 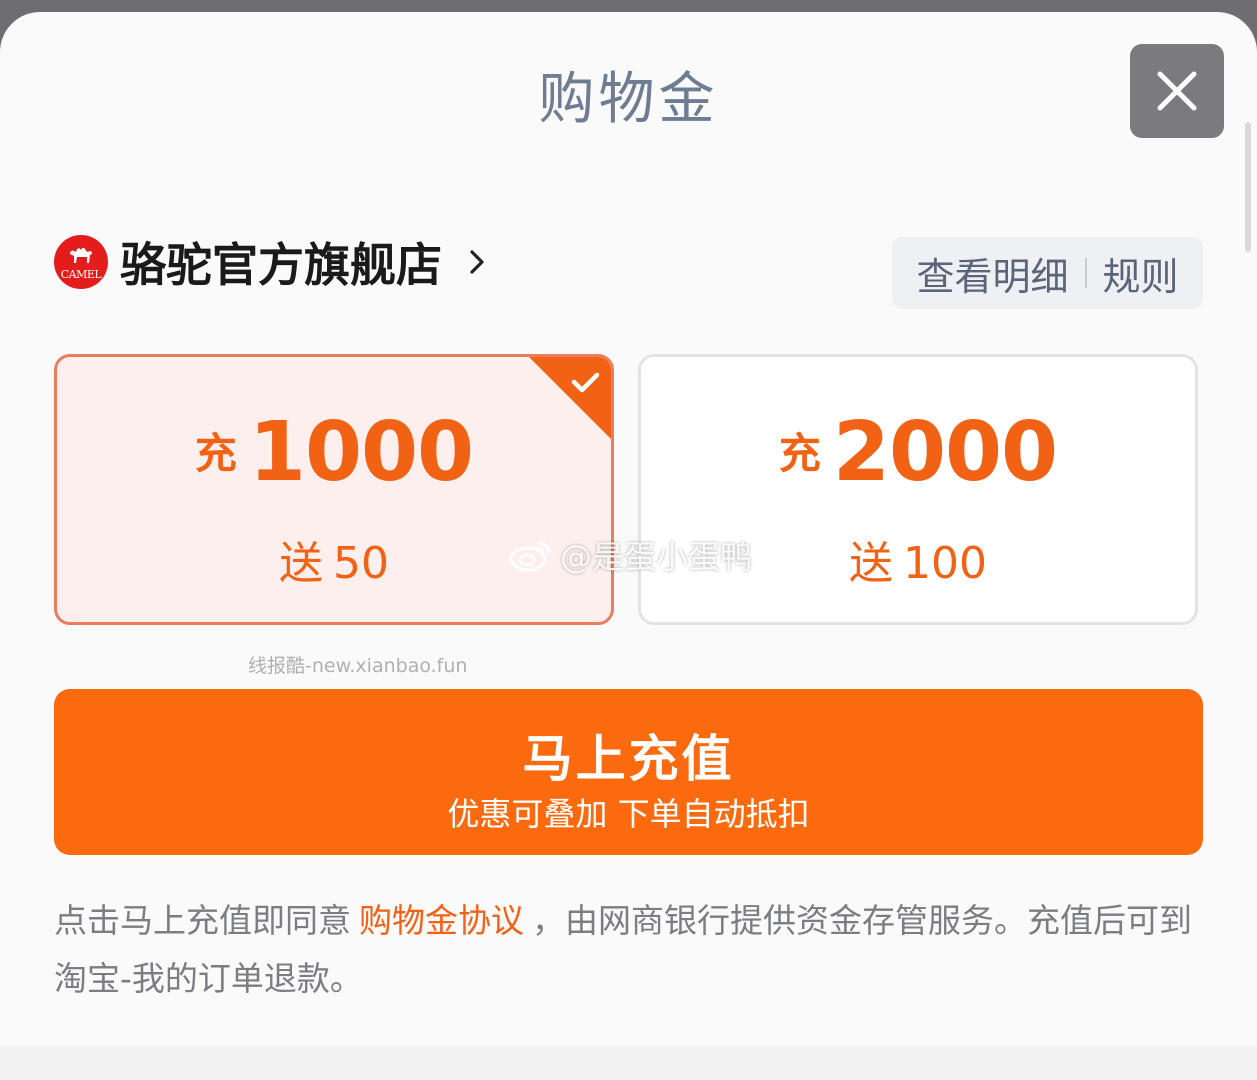 I want to click on option-bonus: 送 100, so click(x=918, y=559).